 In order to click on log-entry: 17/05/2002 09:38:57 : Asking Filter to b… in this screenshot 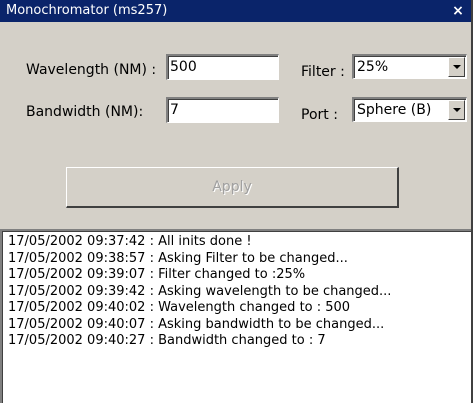, I will do `click(178, 258)`.